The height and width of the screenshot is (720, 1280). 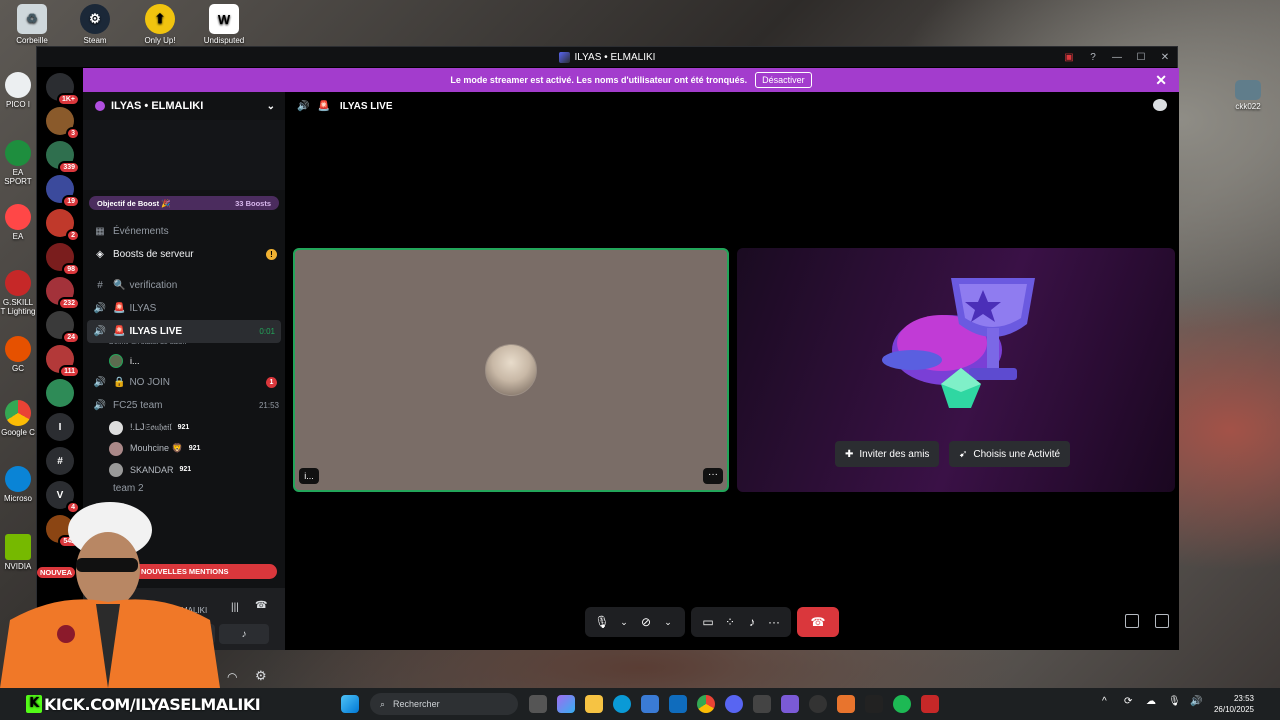 What do you see at coordinates (63, 259) in the screenshot?
I see `server-icon: 98` at bounding box center [63, 259].